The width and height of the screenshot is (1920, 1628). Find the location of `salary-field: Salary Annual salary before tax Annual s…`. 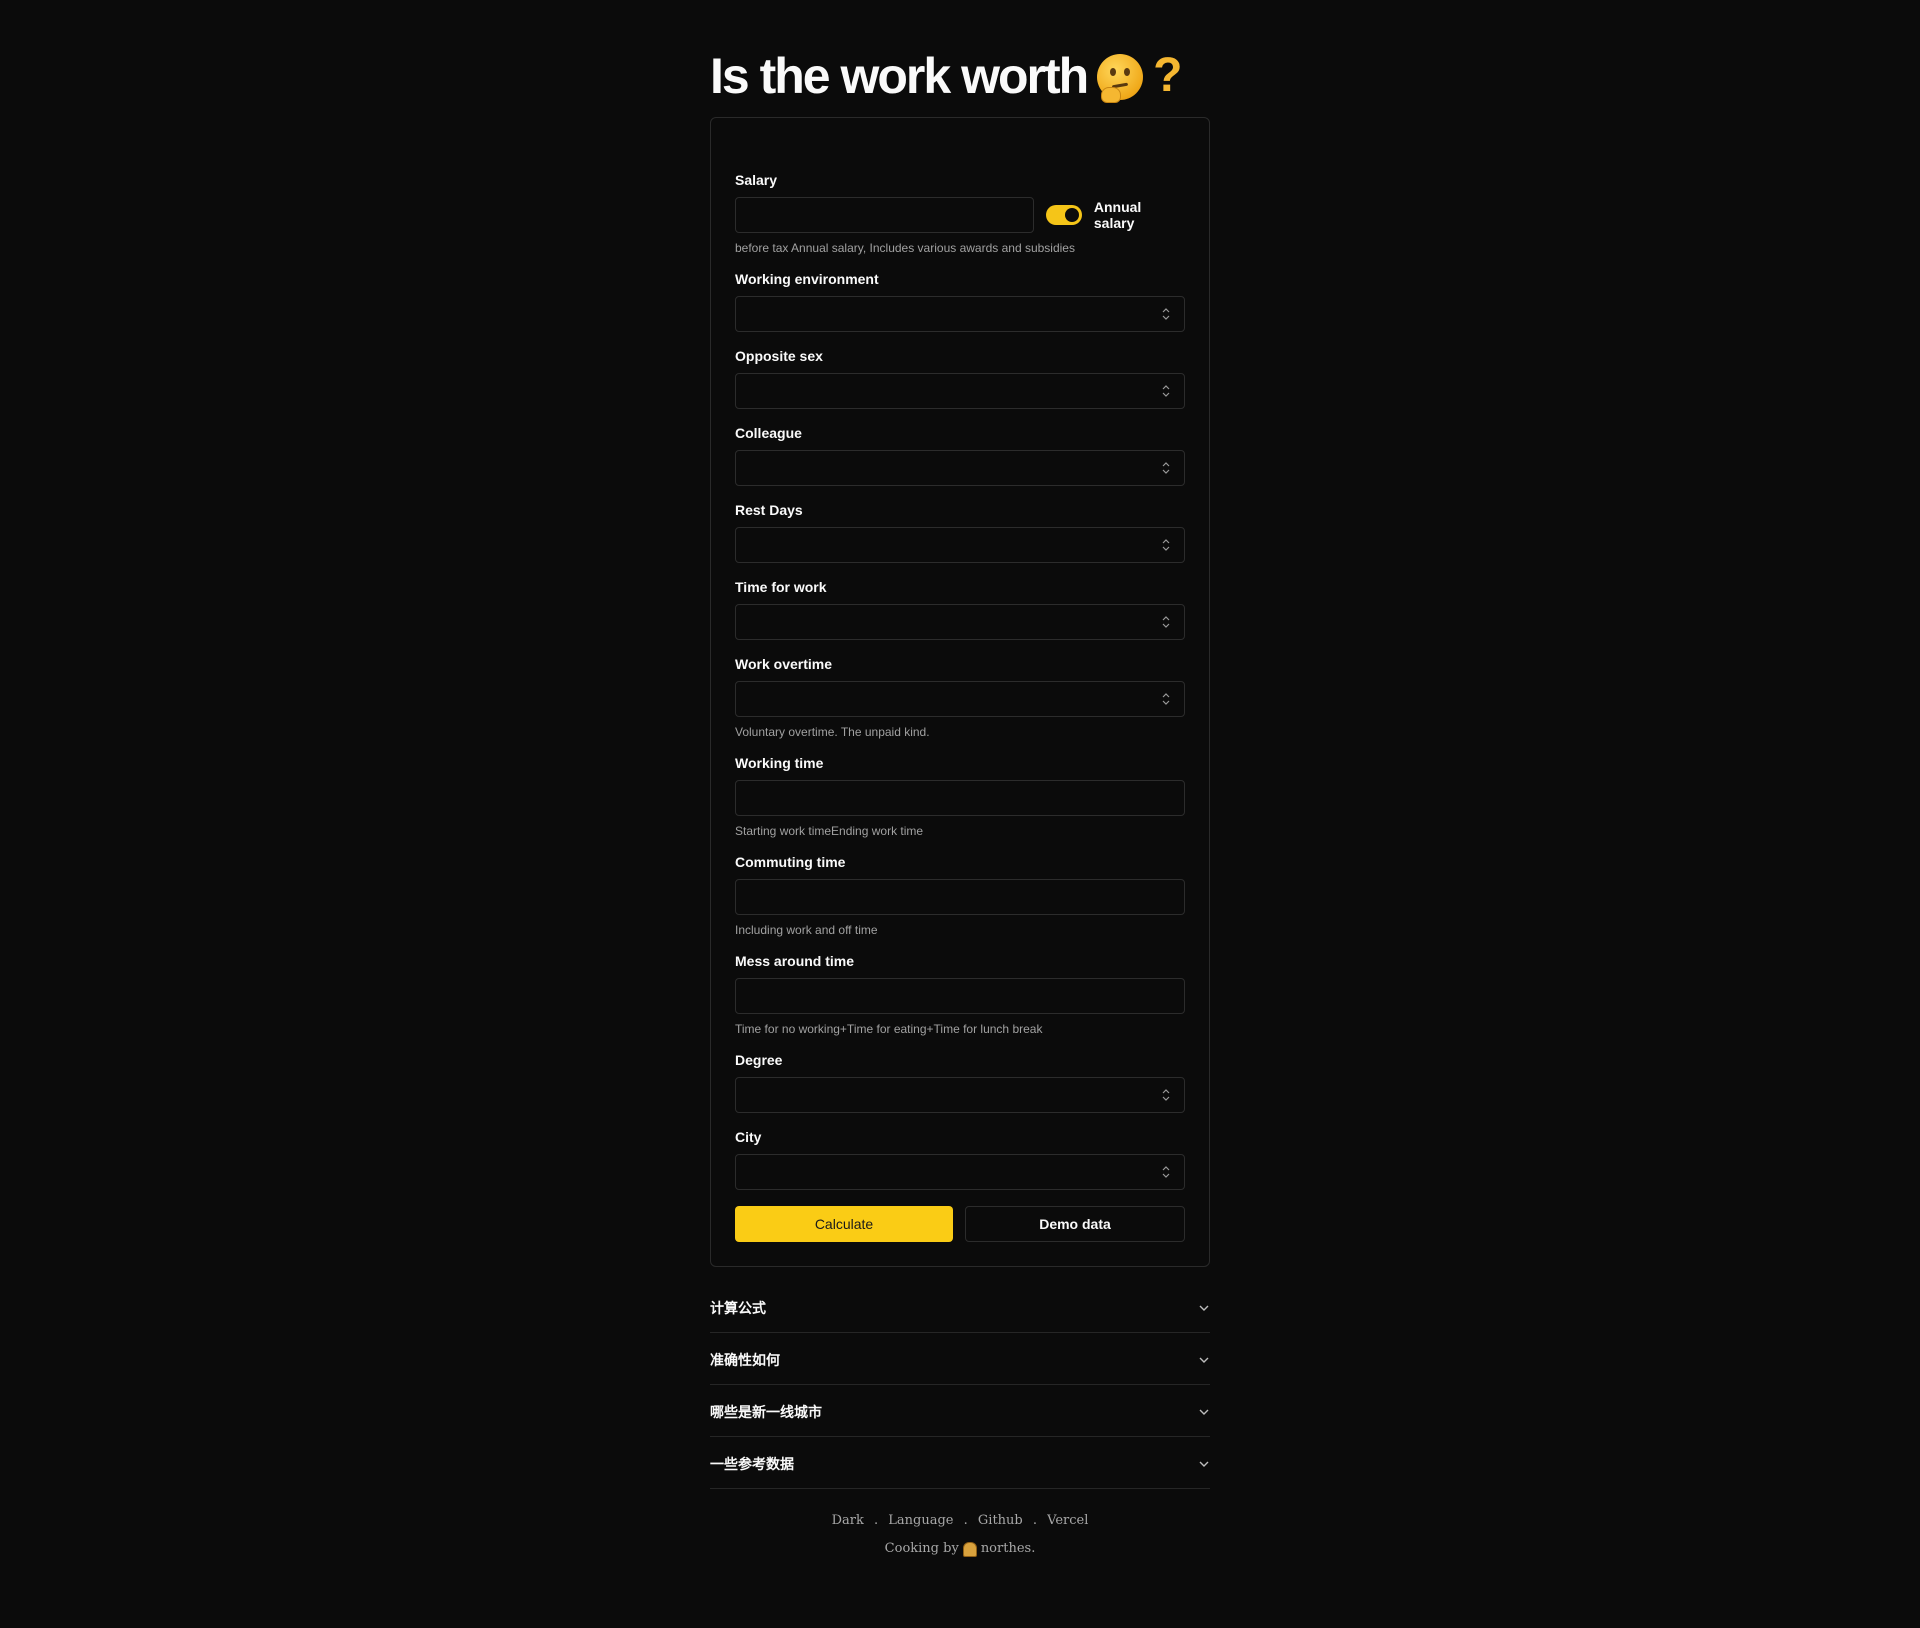

salary-field: Salary Annual salary before tax Annual s… is located at coordinates (960, 213).